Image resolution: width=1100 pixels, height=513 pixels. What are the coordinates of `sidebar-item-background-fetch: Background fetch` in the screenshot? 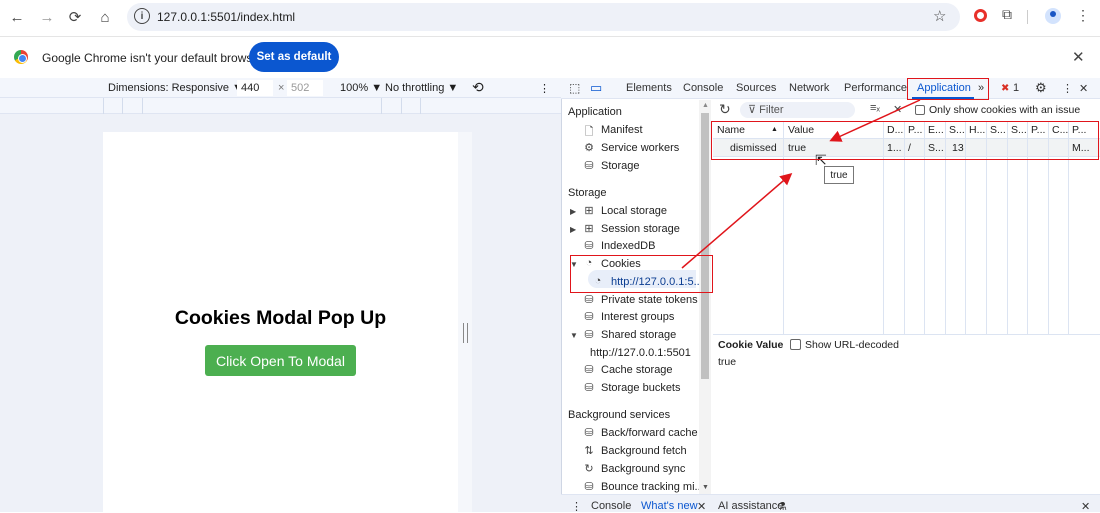 It's located at (644, 451).